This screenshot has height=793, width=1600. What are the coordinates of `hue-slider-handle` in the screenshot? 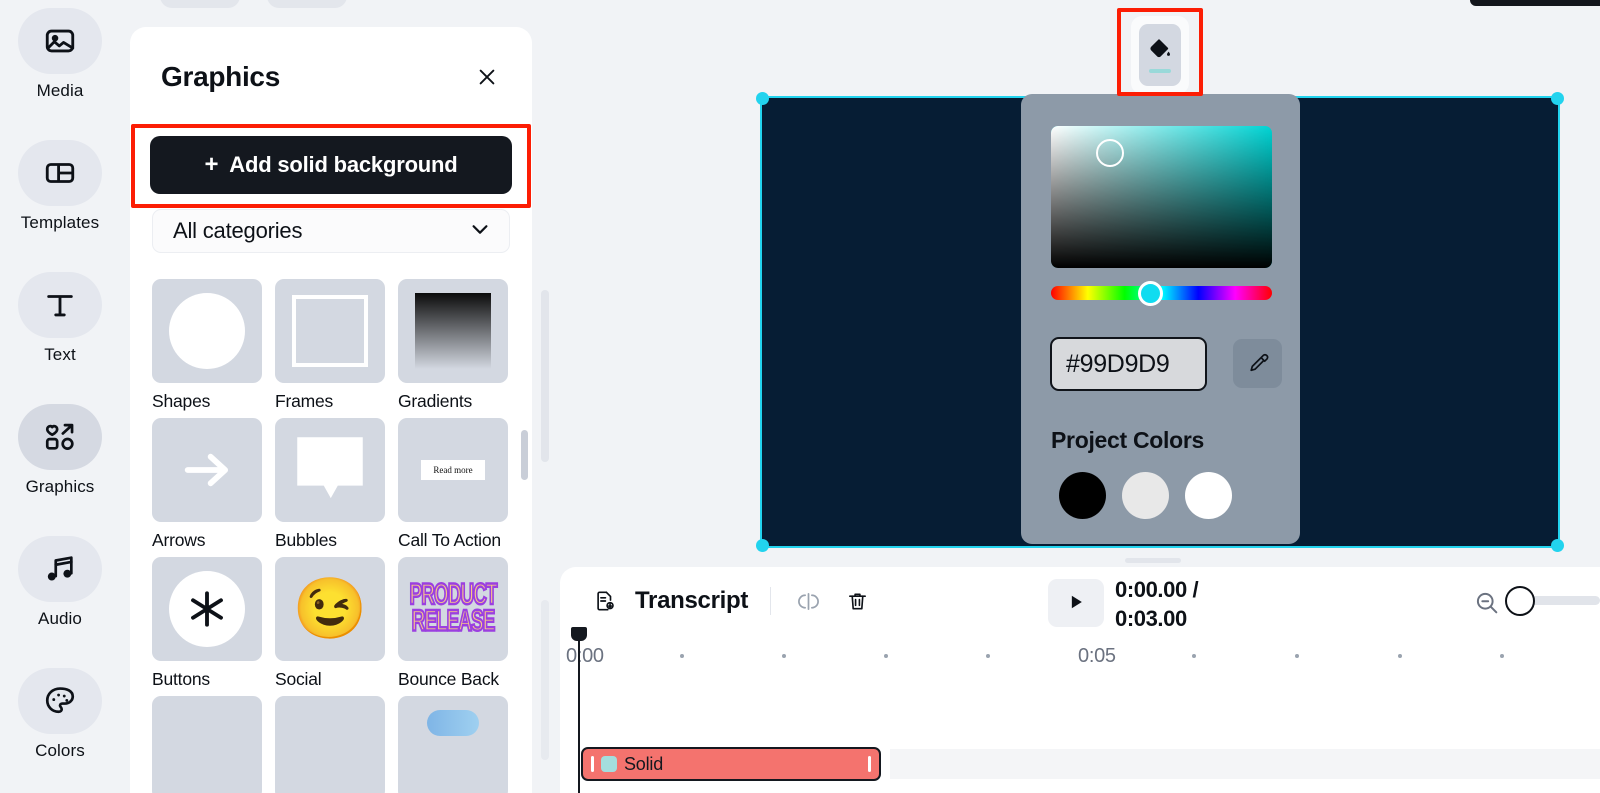 It's located at (1150, 293).